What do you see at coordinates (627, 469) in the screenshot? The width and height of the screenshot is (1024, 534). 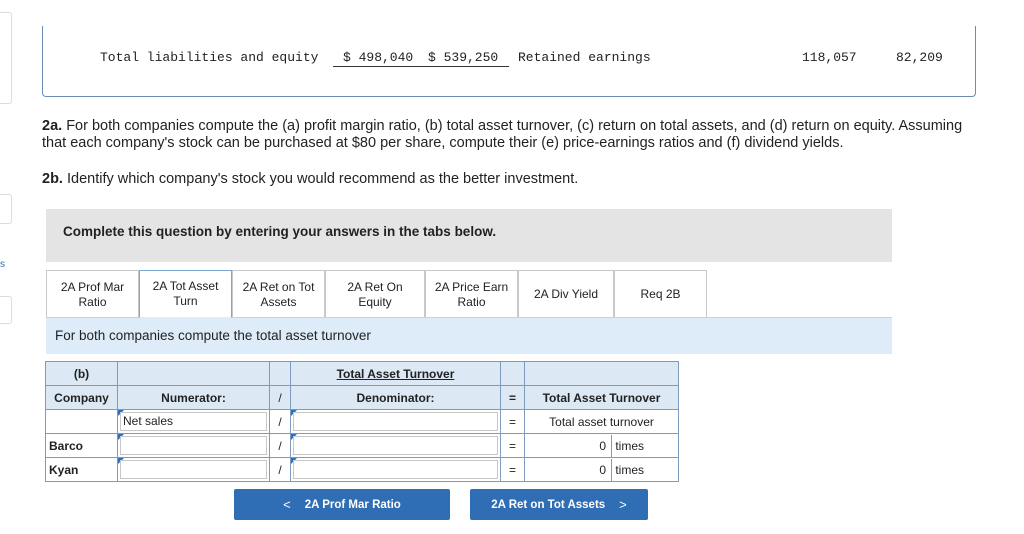 I see `kyan-result-unit: times` at bounding box center [627, 469].